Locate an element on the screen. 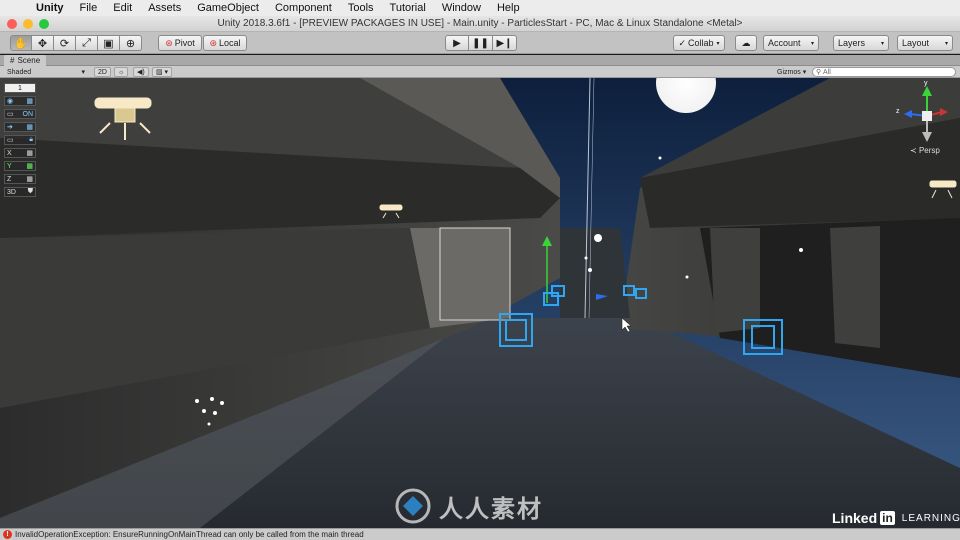  account-dropdown: Account ▾ is located at coordinates (791, 43).